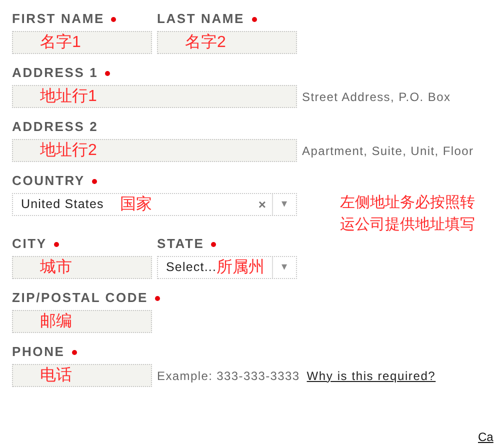  What do you see at coordinates (82, 321) in the screenshot?
I see `input-field: 邮编` at bounding box center [82, 321].